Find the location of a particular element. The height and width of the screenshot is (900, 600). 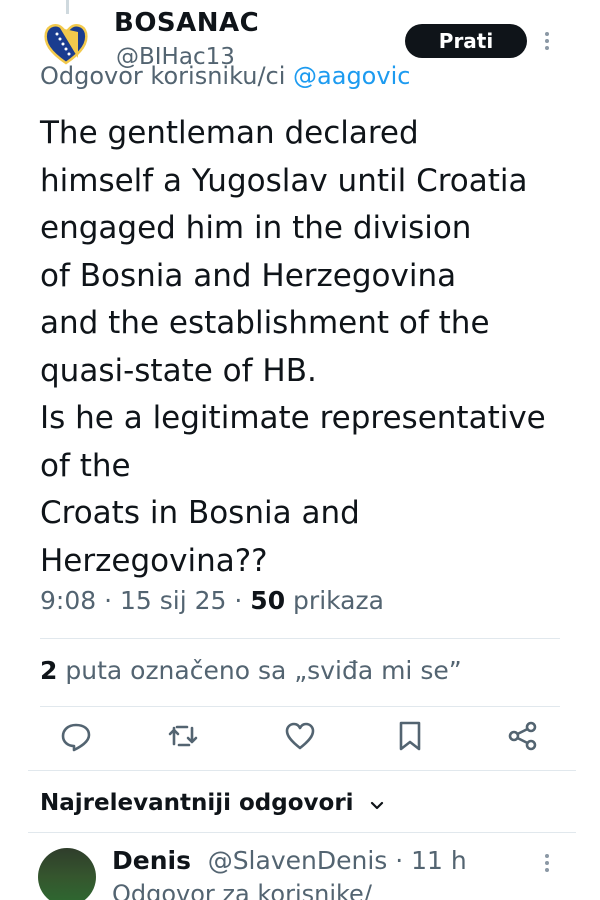

views-count: 50 is located at coordinates (268, 600).